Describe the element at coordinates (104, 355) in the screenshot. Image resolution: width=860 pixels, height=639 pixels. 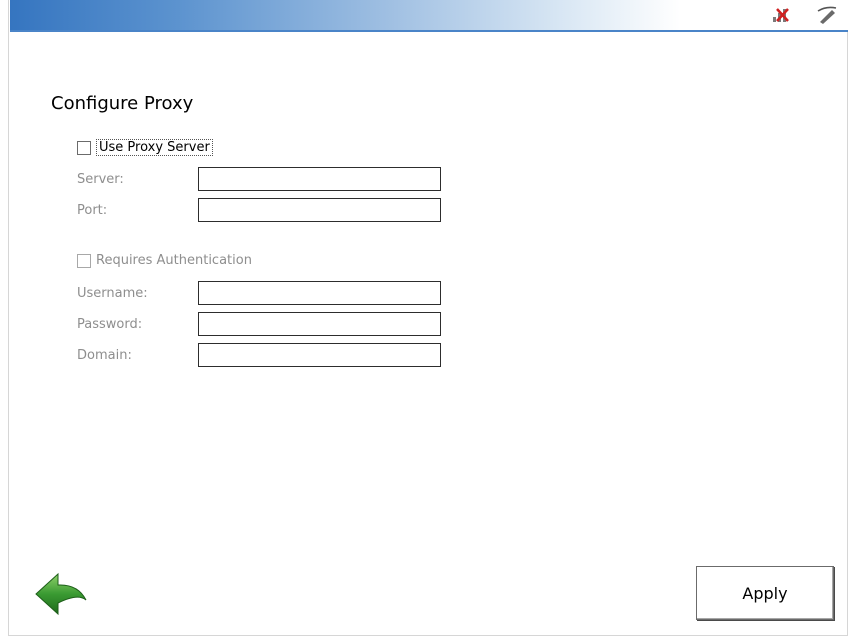
I see `domain-label: Domain:` at that location.